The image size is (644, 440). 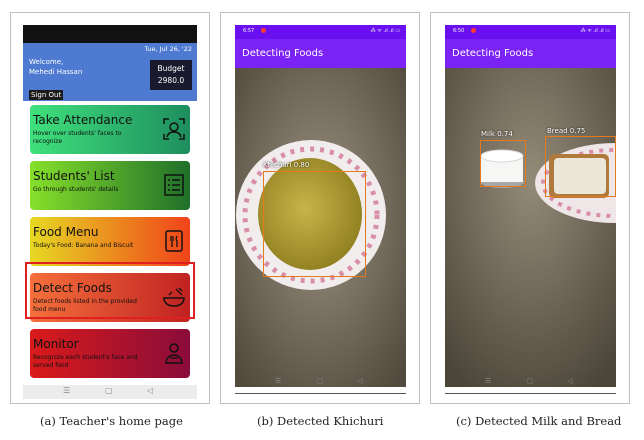 What do you see at coordinates (174, 129) in the screenshot?
I see `face-scan-icon` at bounding box center [174, 129].